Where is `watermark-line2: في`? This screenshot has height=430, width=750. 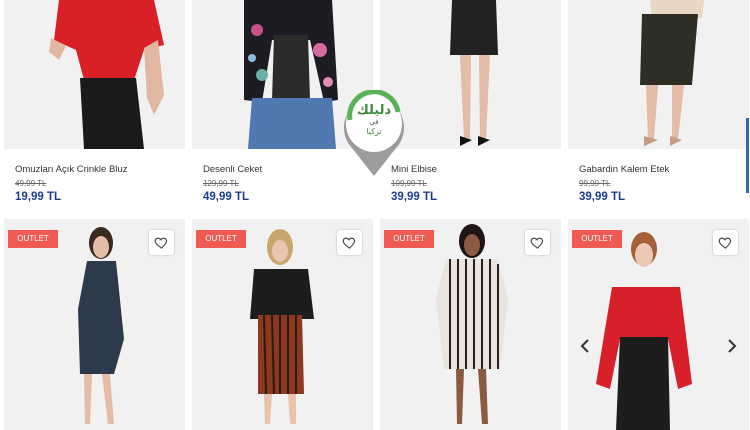 watermark-line2: في is located at coordinates (374, 122).